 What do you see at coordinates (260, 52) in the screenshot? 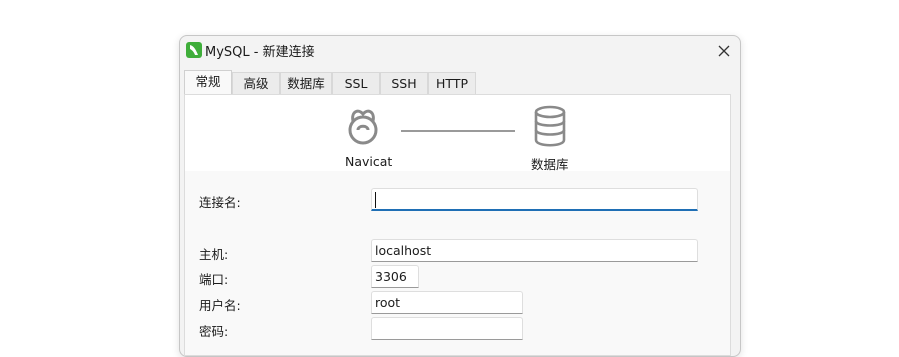
I see `window-title: MySQL - 新建连接` at bounding box center [260, 52].